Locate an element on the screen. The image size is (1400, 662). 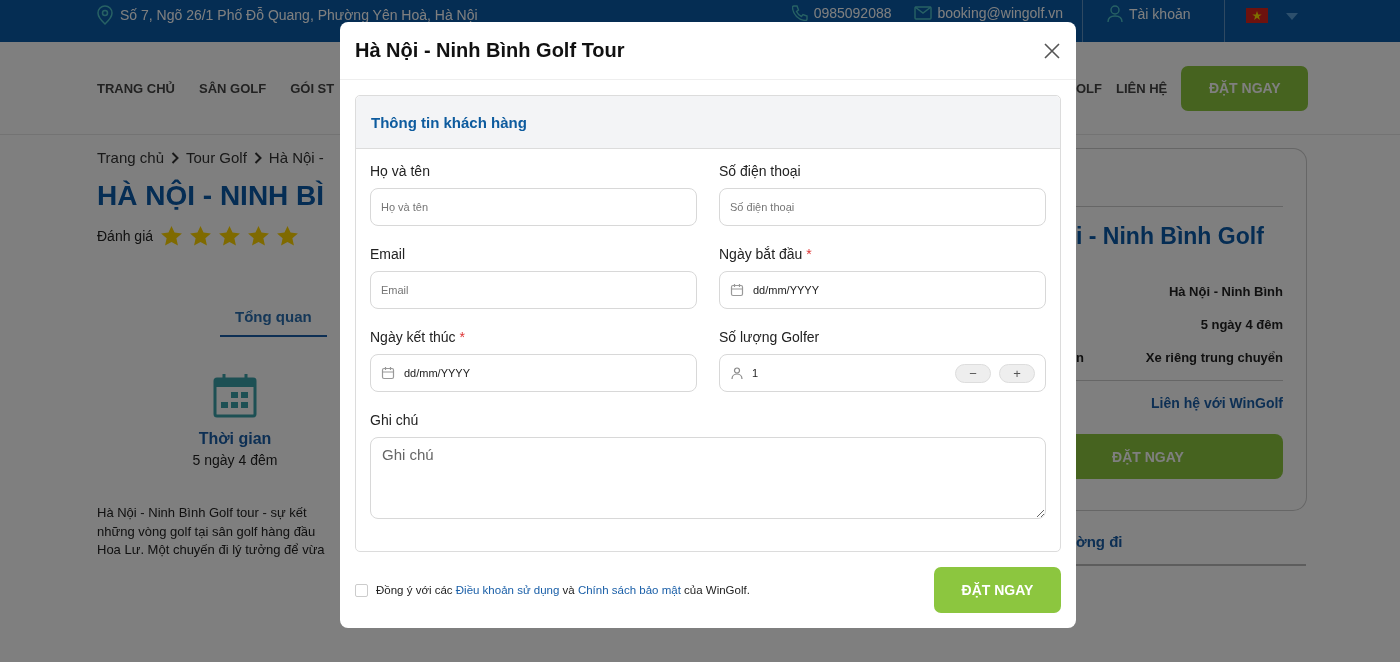
email-link: booking@wingolf.vn is located at coordinates (1000, 13).